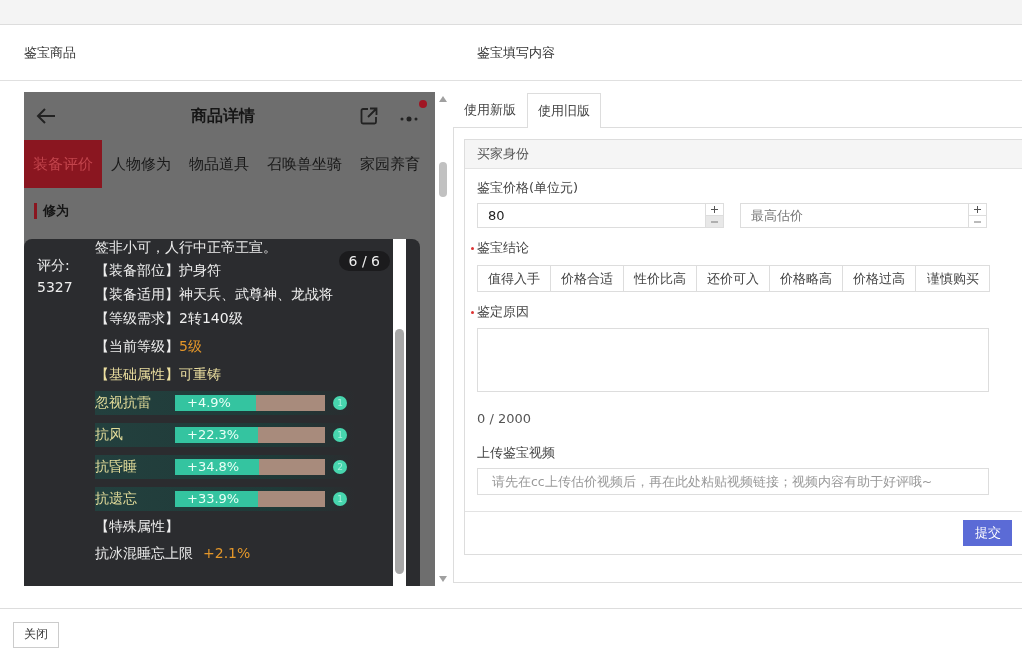 The image size is (1022, 660). I want to click on share-icon, so click(369, 116).